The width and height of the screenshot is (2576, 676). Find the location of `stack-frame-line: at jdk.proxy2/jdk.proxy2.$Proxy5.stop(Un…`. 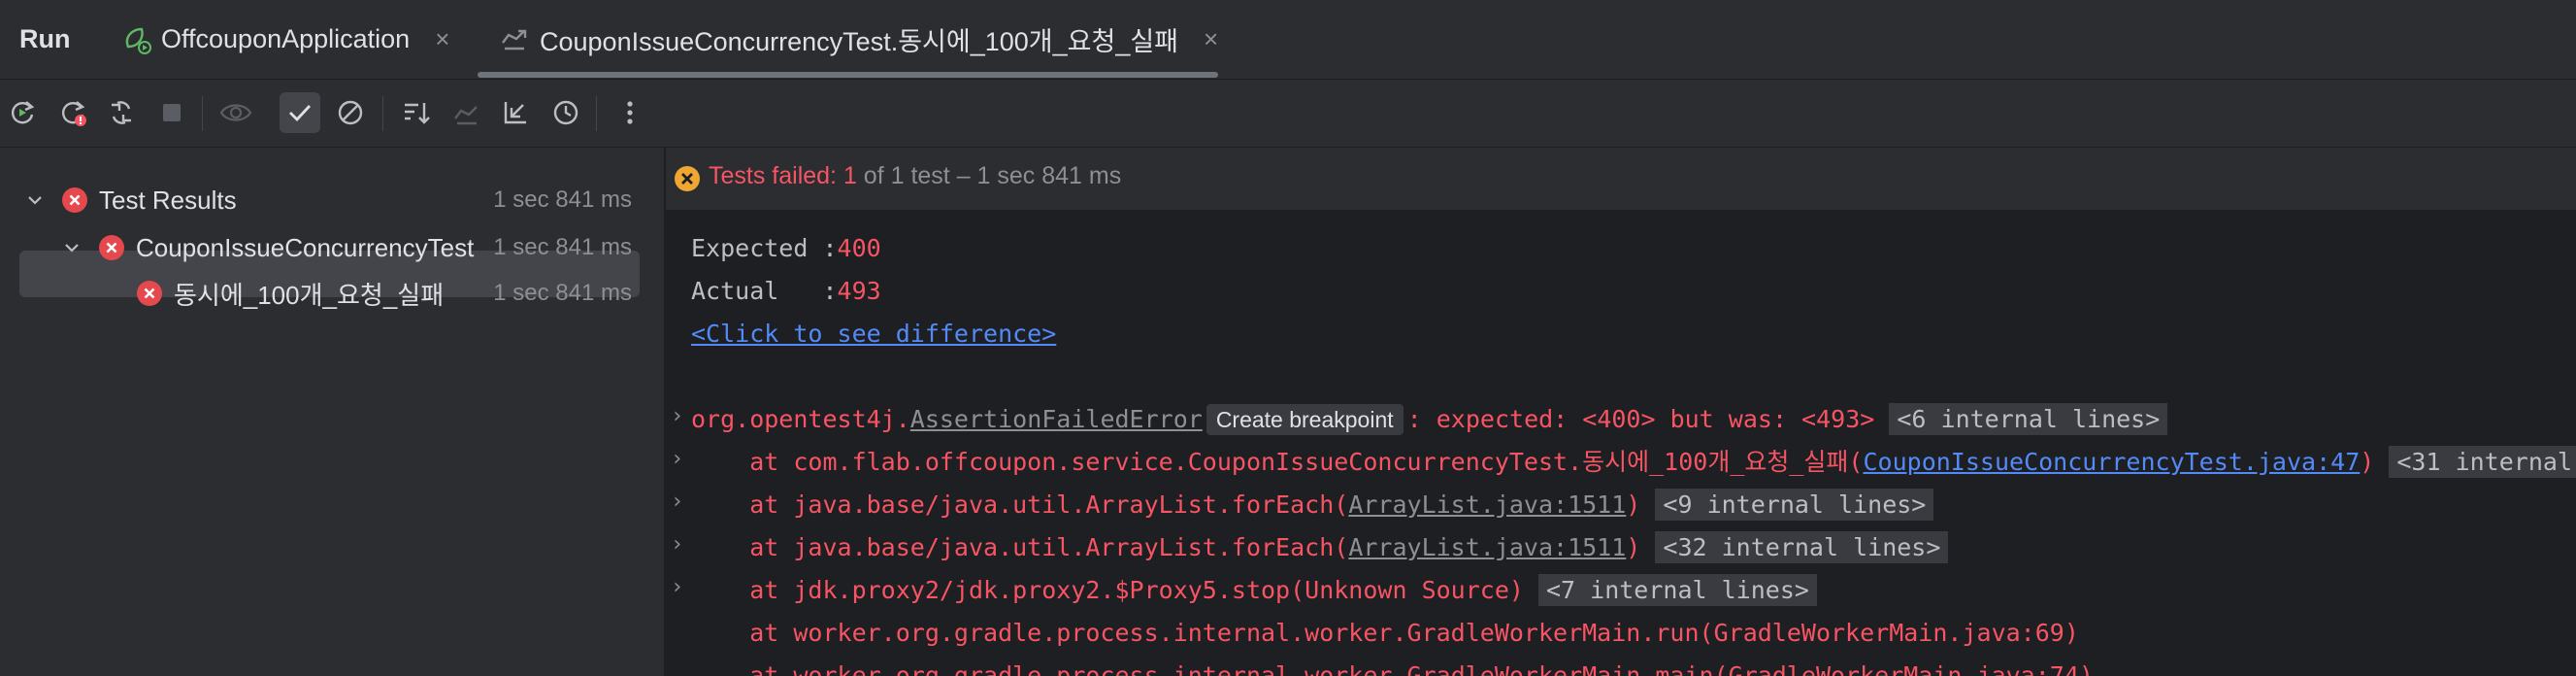

stack-frame-line: at jdk.proxy2/jdk.proxy2.$Proxy5.stop(Un… is located at coordinates (1254, 590).